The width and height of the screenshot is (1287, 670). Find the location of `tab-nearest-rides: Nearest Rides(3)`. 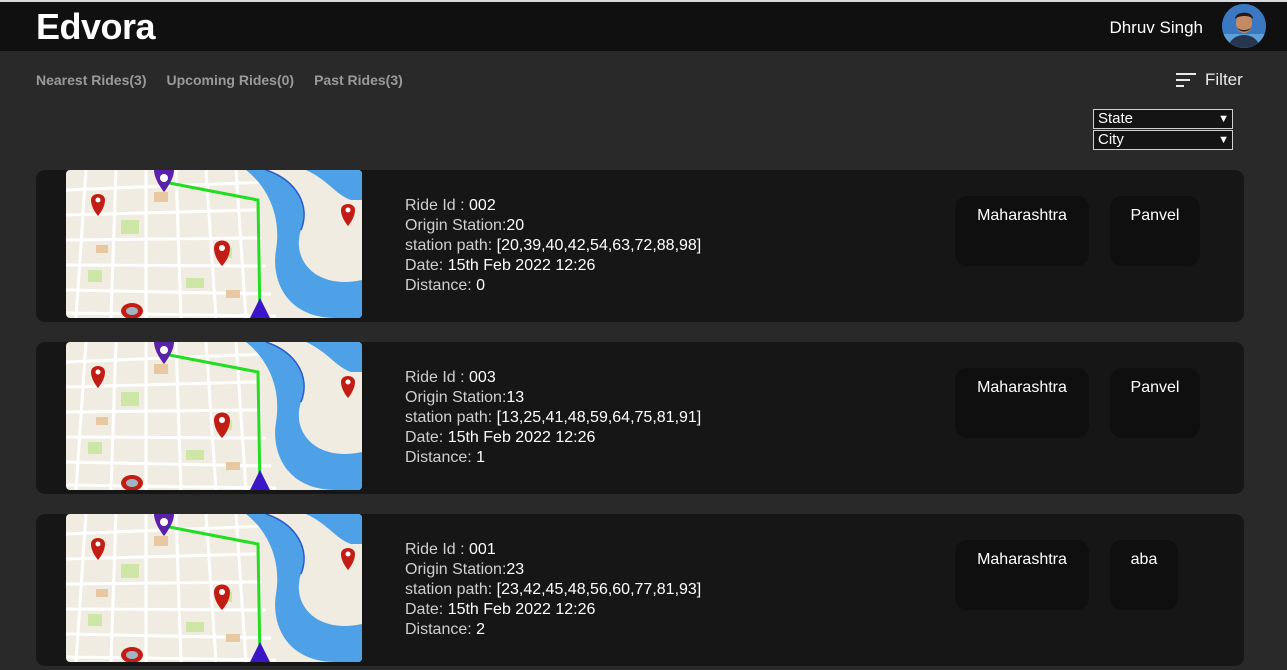

tab-nearest-rides: Nearest Rides(3) is located at coordinates (91, 80).